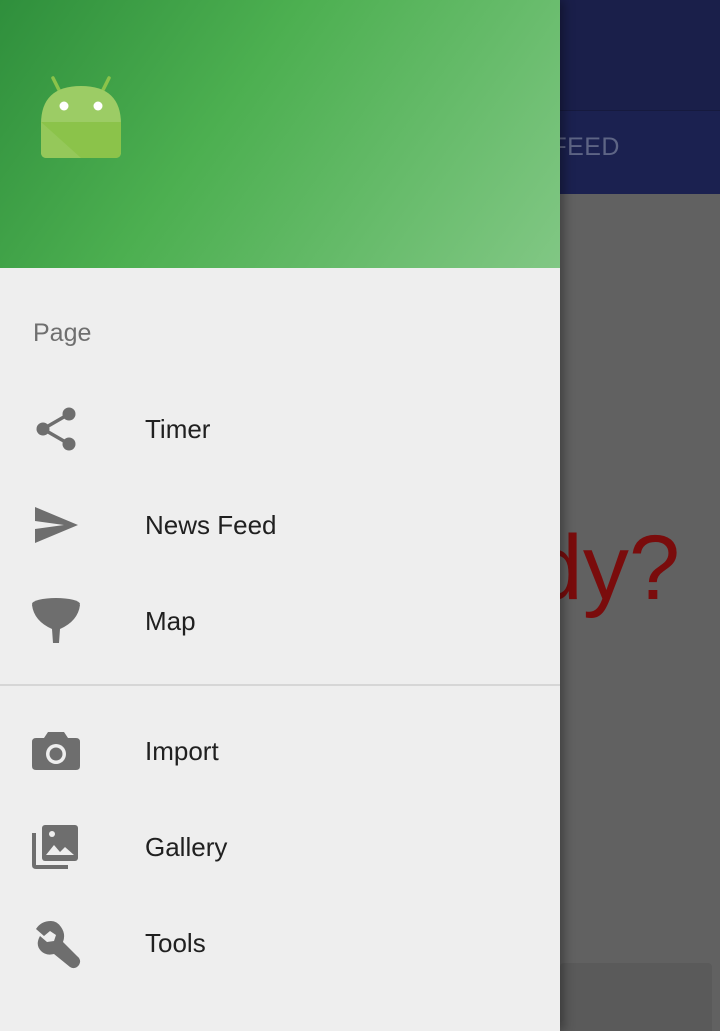 This screenshot has width=720, height=1031. I want to click on send-icon, so click(56, 525).